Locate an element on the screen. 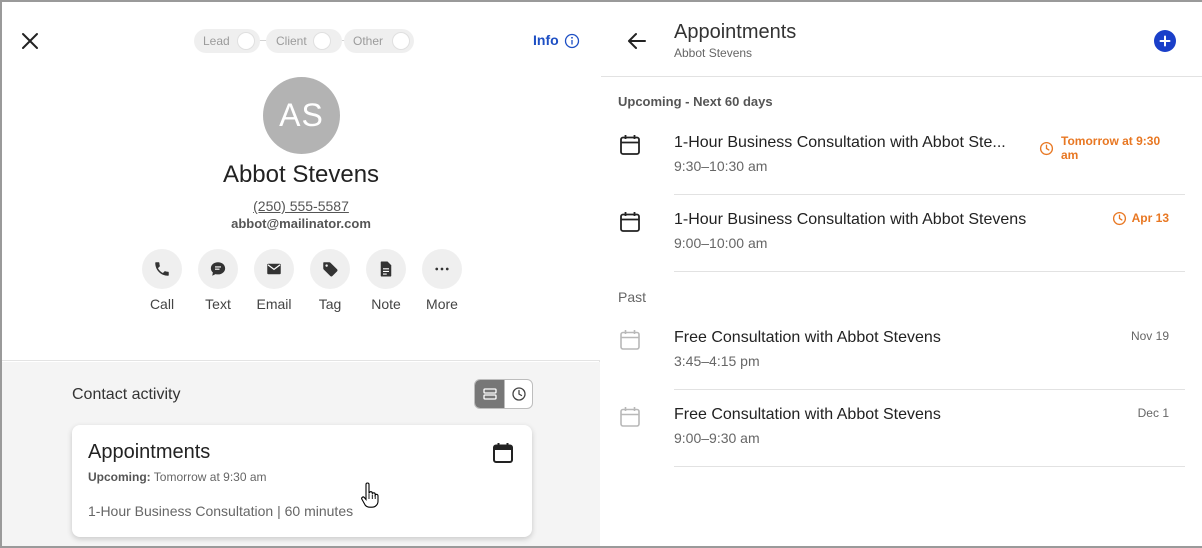  appointment-time: 9:00–10:00 am is located at coordinates (721, 243).